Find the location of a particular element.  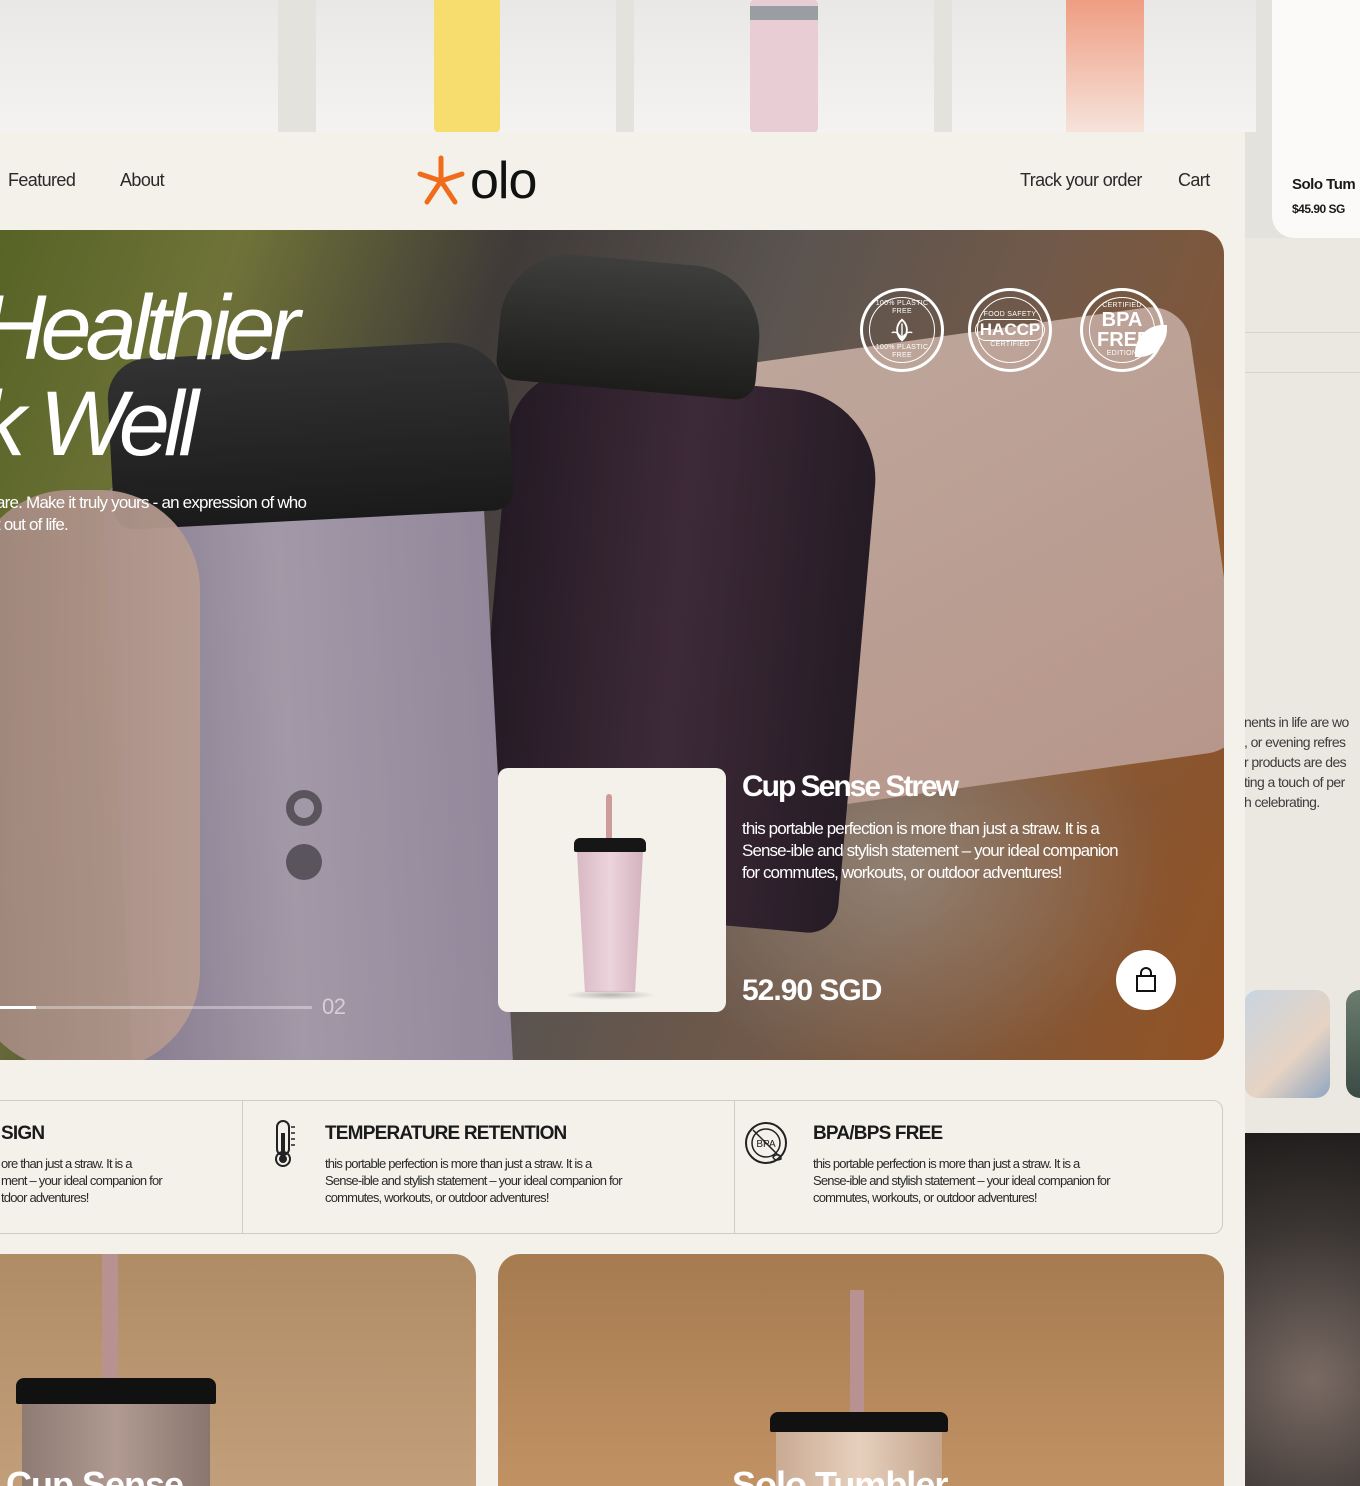

slide-progress-bar is located at coordinates (156, 1007).